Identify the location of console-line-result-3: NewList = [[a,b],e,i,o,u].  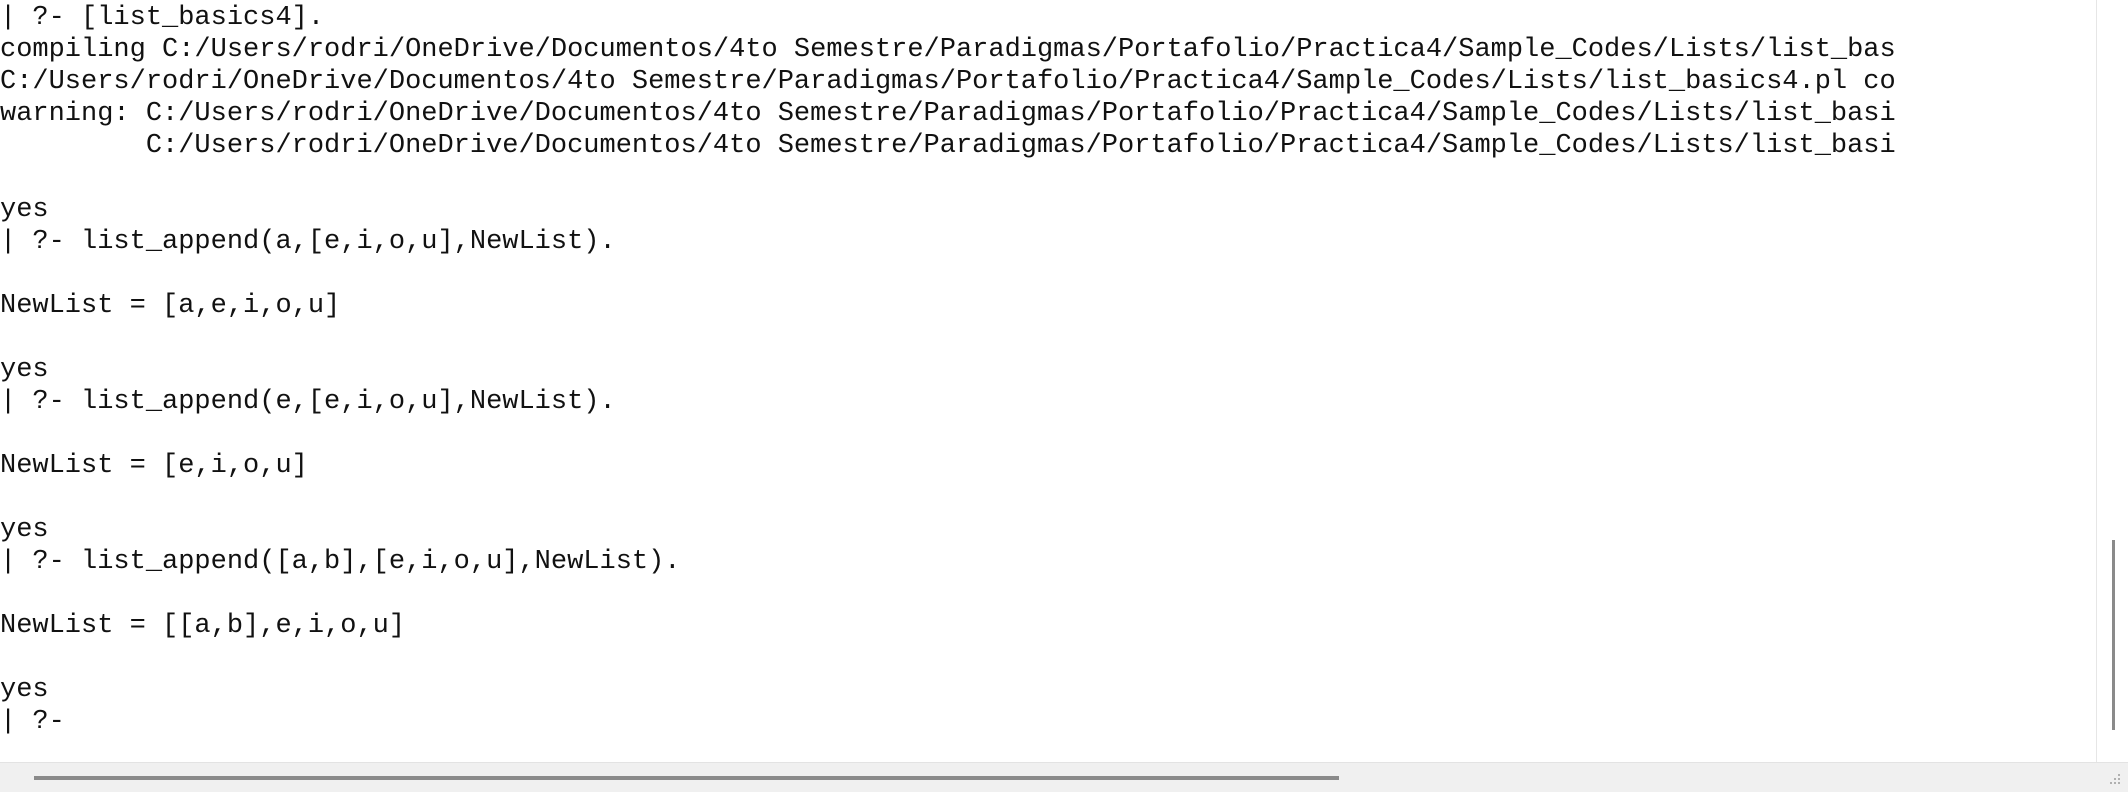
(203, 626).